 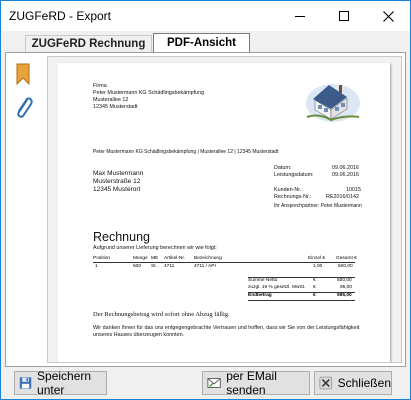 What do you see at coordinates (117, 181) in the screenshot?
I see `recipient-line-2: Musterstraße 12` at bounding box center [117, 181].